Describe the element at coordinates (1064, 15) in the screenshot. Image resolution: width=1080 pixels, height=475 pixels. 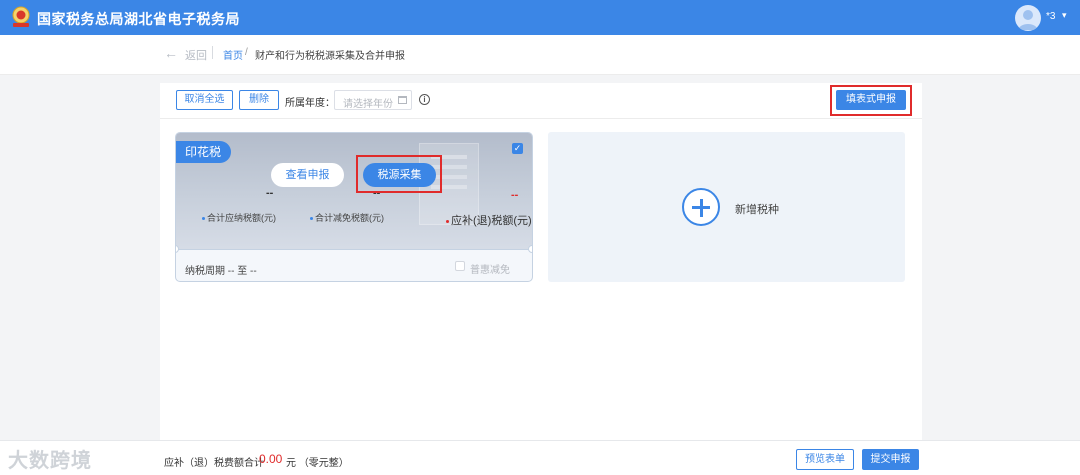
I see `chevron-down-icon: ▾` at that location.